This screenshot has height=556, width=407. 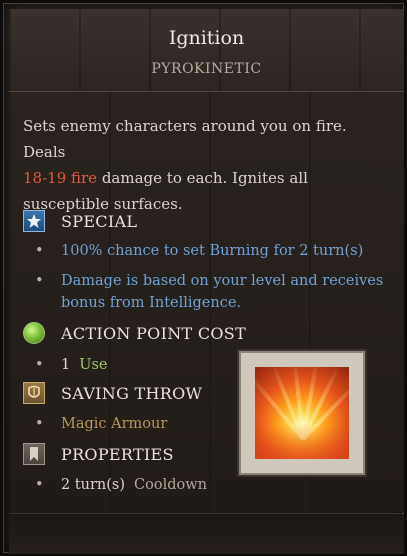 I want to click on ap-cost-unit: Use, so click(x=93, y=365).